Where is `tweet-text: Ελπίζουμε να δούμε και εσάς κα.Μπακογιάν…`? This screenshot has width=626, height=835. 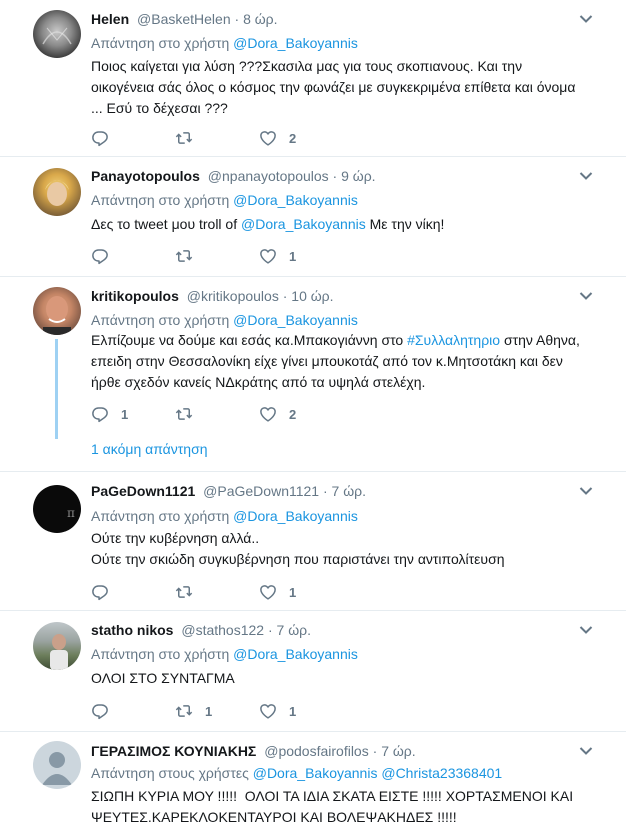
tweet-text: Ελπίζουμε να δούμε και εσάς κα.Μπακογιάν… is located at coordinates (346, 361).